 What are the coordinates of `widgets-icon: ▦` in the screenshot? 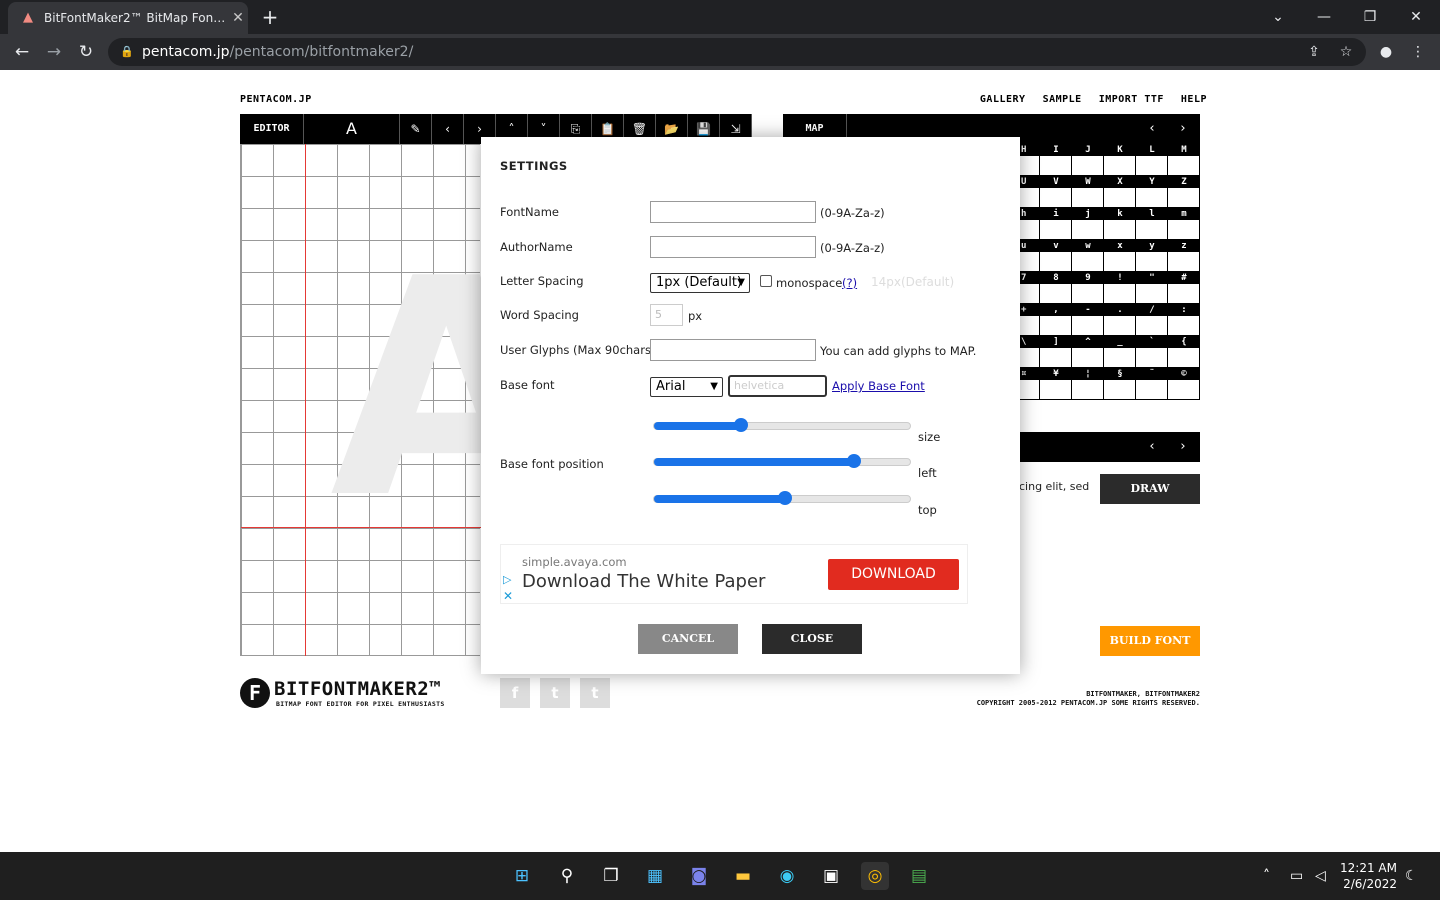 It's located at (655, 876).